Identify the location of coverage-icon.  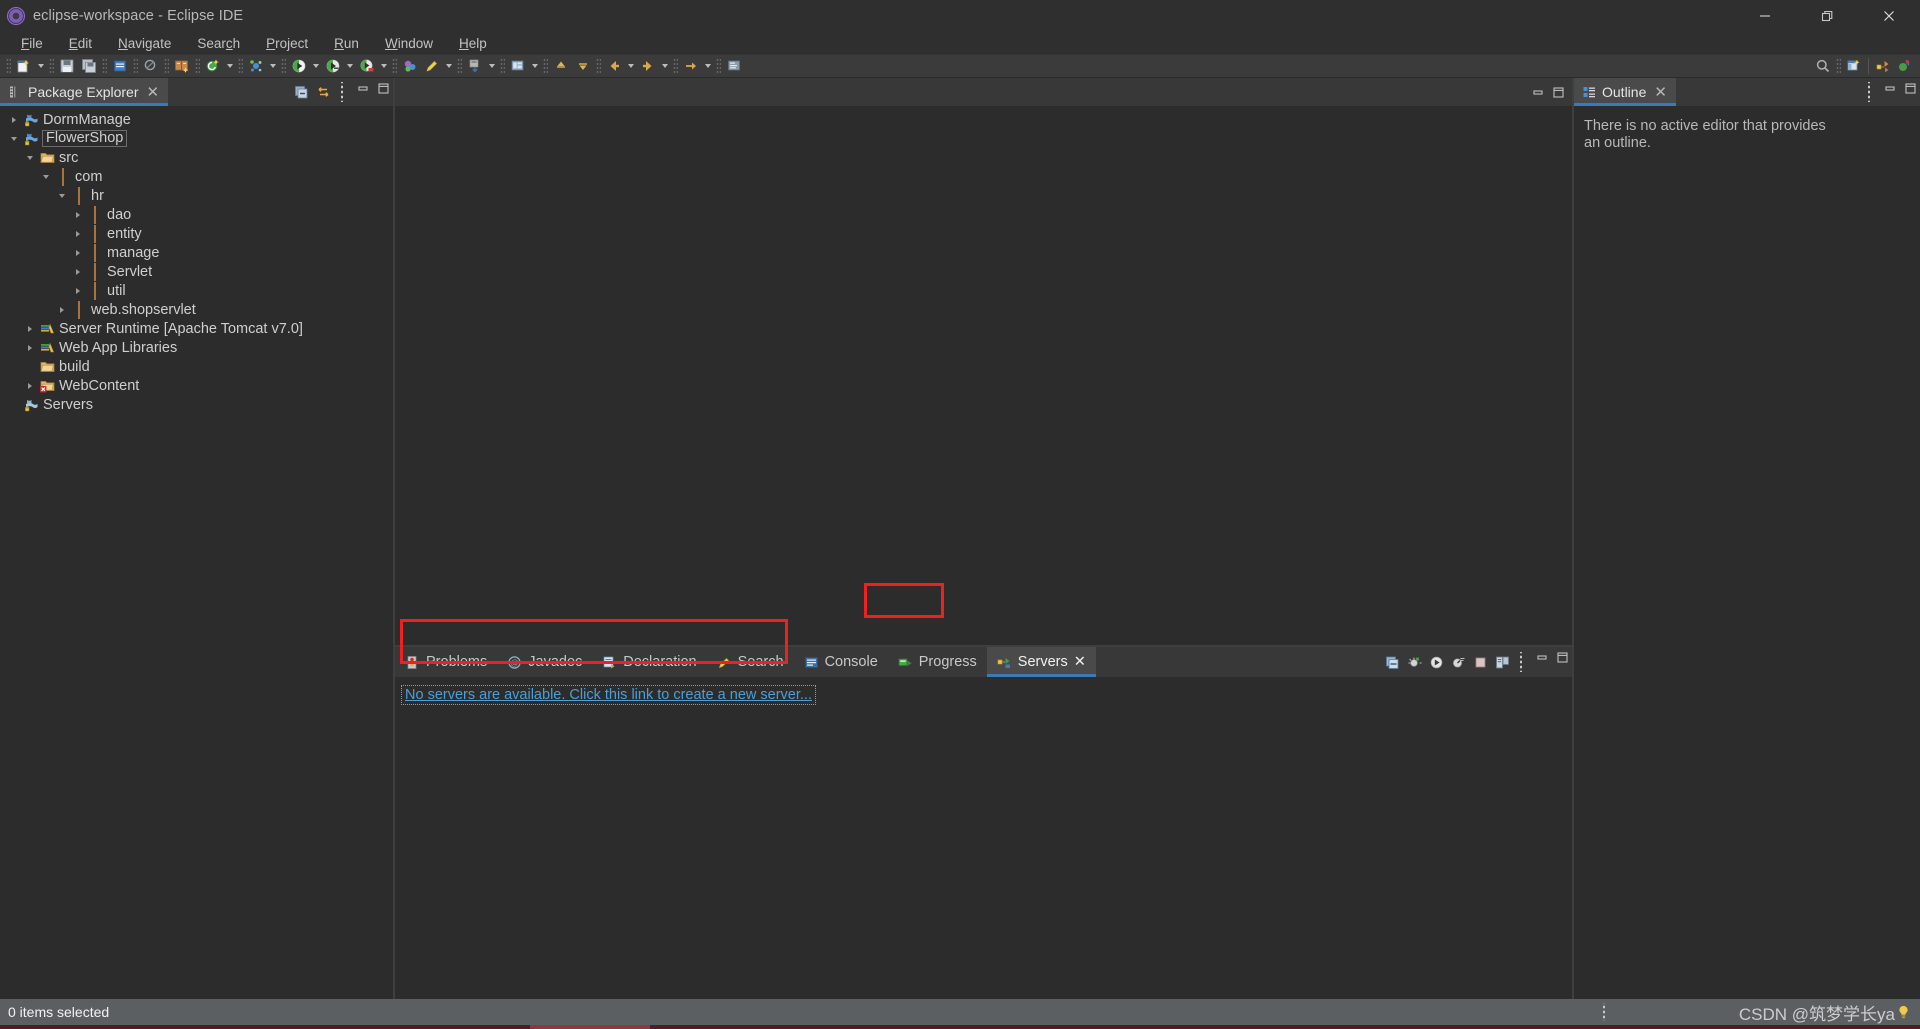
(367, 66).